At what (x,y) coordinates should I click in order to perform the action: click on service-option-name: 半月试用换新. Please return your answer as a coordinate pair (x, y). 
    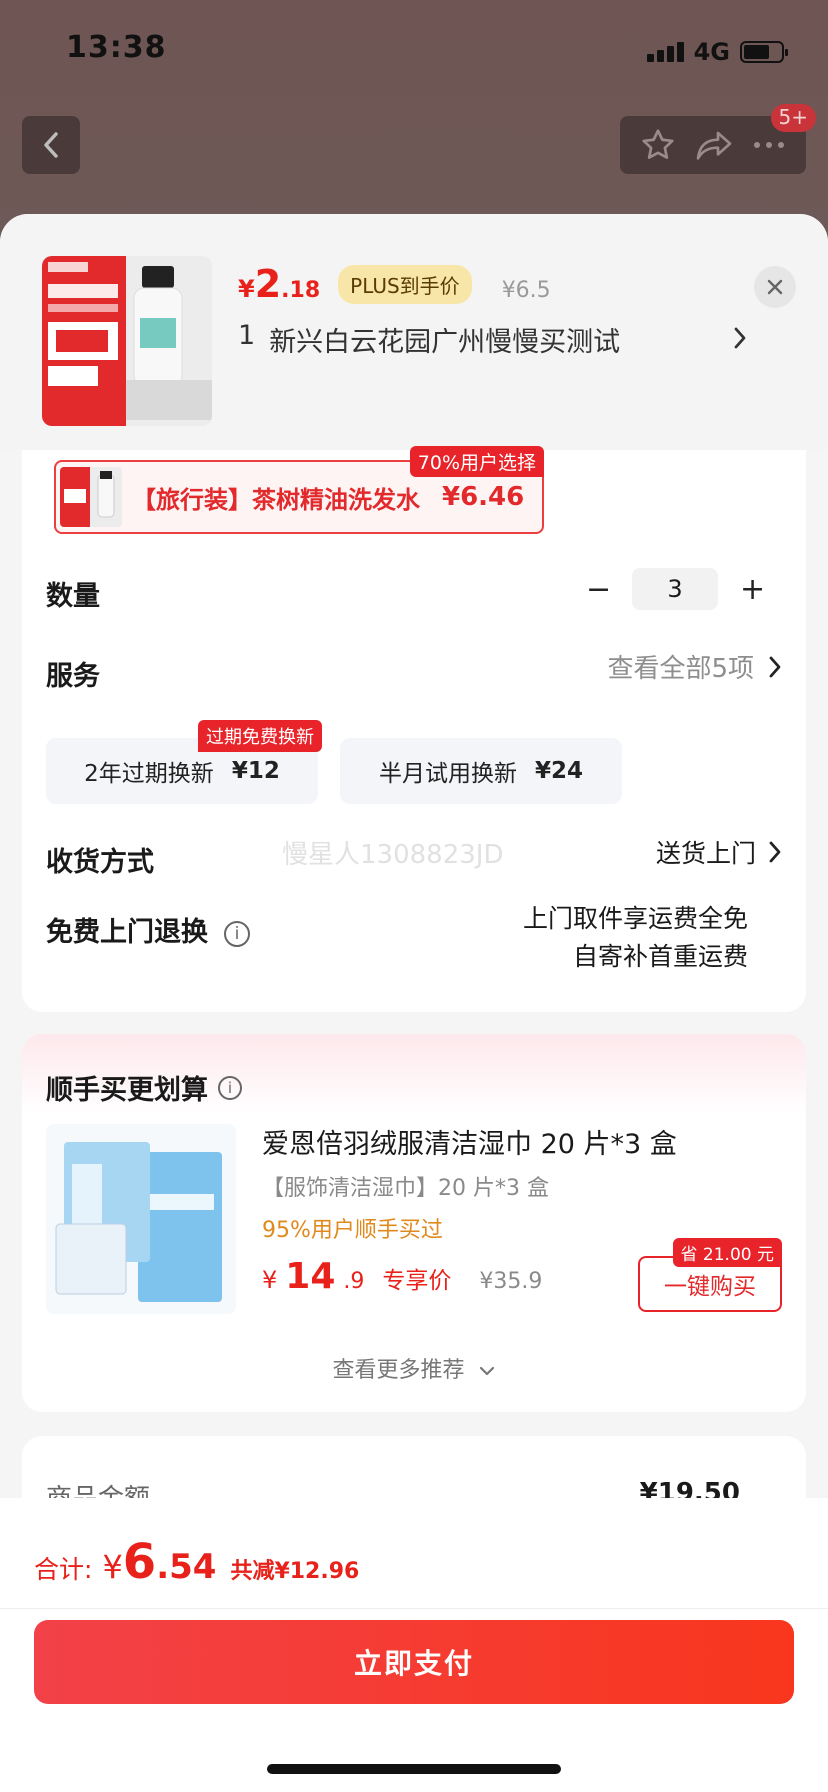
    Looking at the image, I should click on (447, 774).